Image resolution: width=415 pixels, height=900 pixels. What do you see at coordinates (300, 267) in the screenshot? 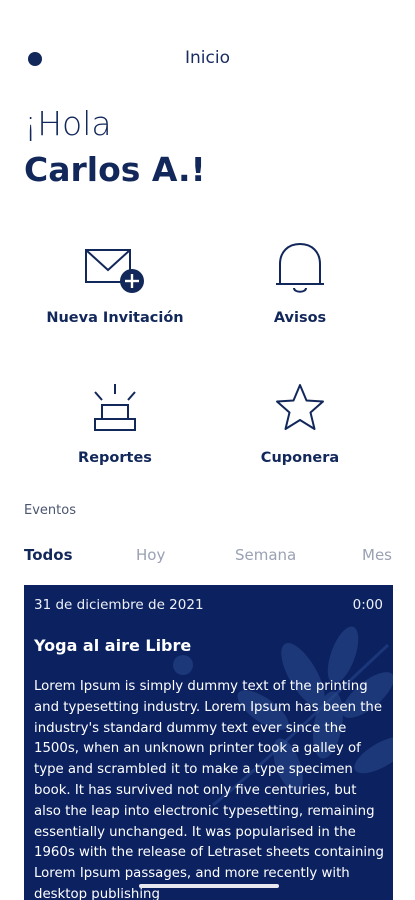
I see `bell-icon` at bounding box center [300, 267].